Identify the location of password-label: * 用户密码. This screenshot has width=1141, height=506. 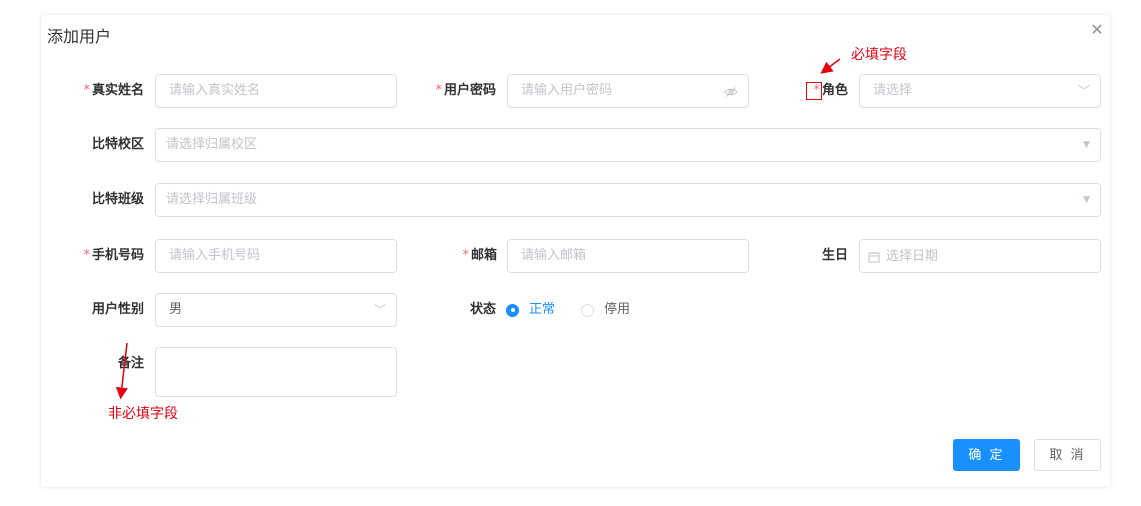
(465, 90).